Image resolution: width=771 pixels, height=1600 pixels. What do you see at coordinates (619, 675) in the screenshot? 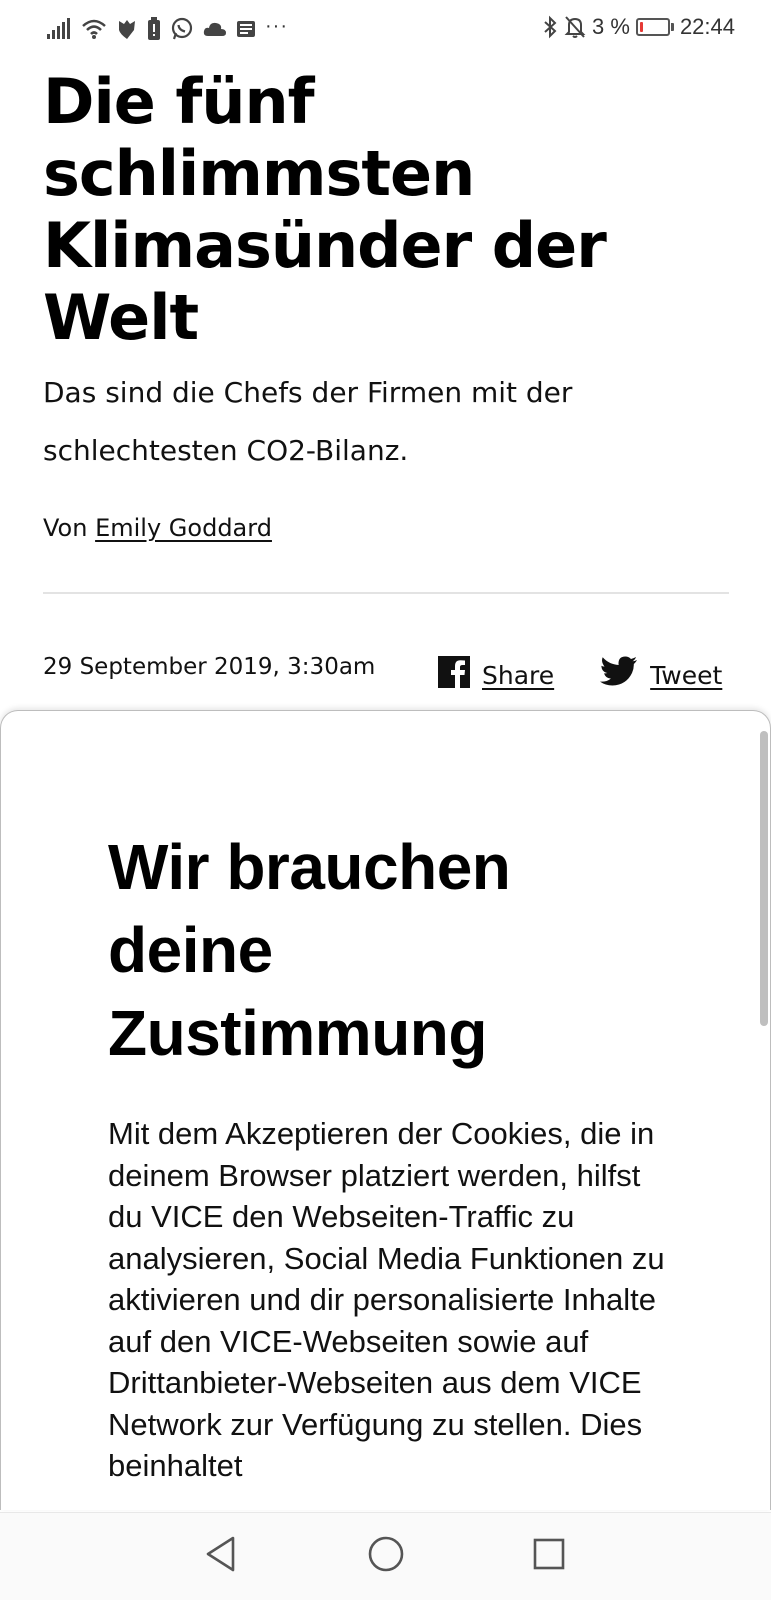
I see `twitter-icon` at bounding box center [619, 675].